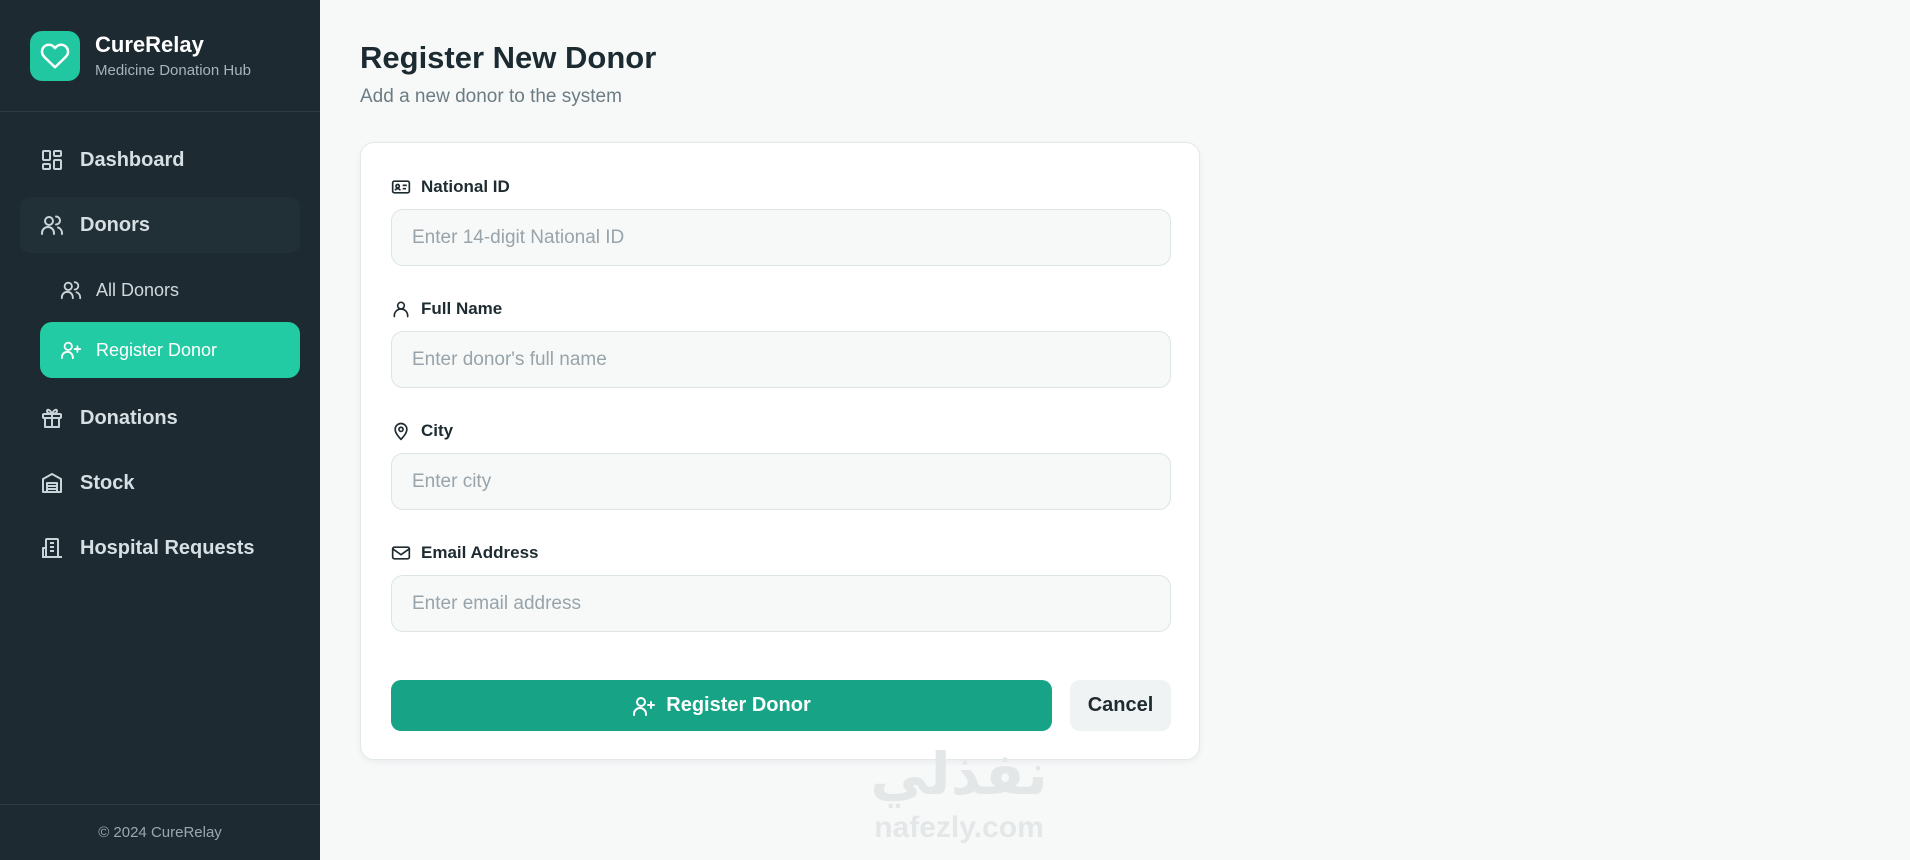  I want to click on sidebar-footer: © 2024 CureRelay, so click(160, 832).